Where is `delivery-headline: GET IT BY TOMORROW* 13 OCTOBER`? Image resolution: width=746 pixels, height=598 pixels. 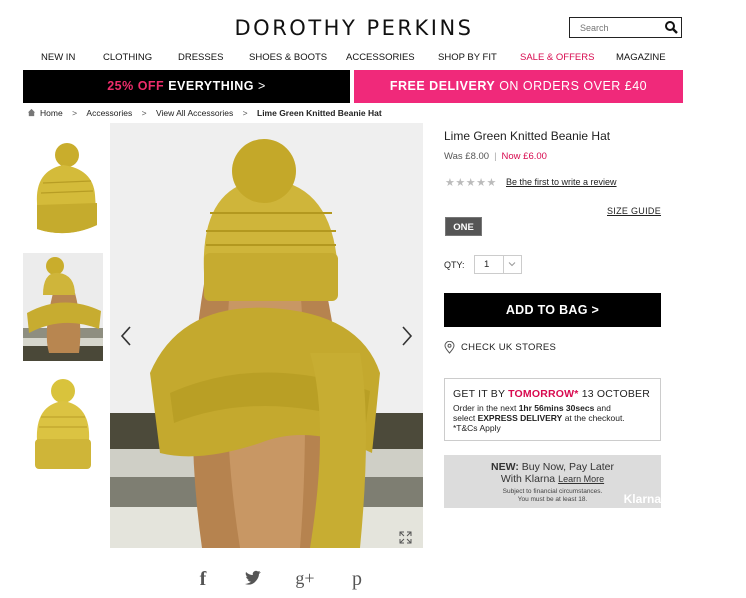 delivery-headline: GET IT BY TOMORROW* 13 OCTOBER is located at coordinates (552, 394).